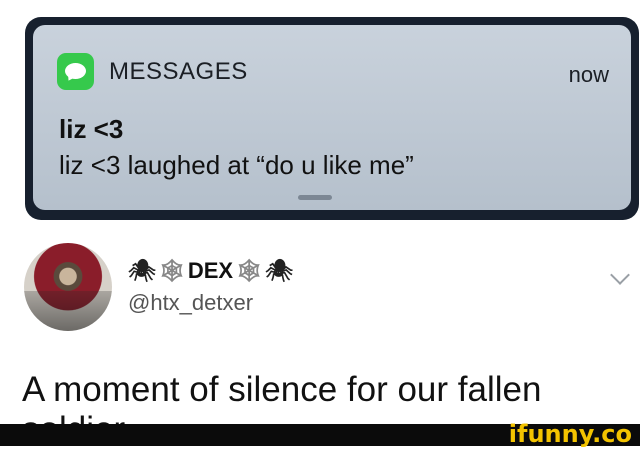 The height and width of the screenshot is (450, 640). I want to click on display-name-text: DEX, so click(210, 270).